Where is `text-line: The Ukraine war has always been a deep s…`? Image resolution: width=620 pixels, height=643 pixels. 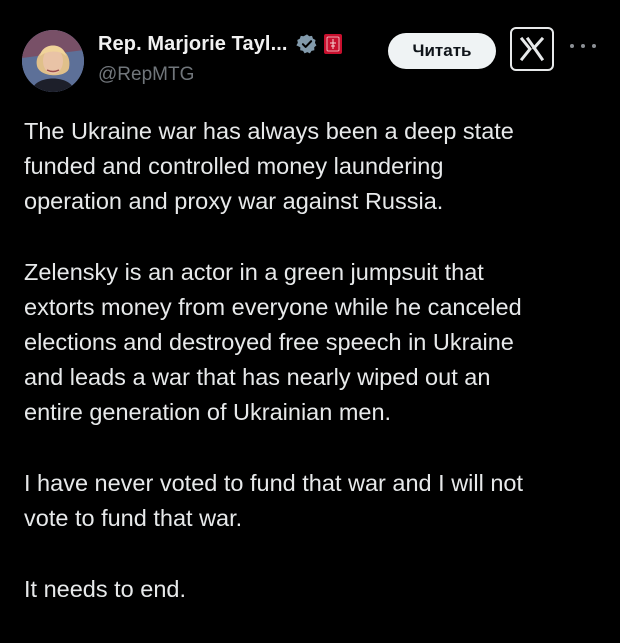
text-line: The Ukraine war has always been a deep s… is located at coordinates (269, 131).